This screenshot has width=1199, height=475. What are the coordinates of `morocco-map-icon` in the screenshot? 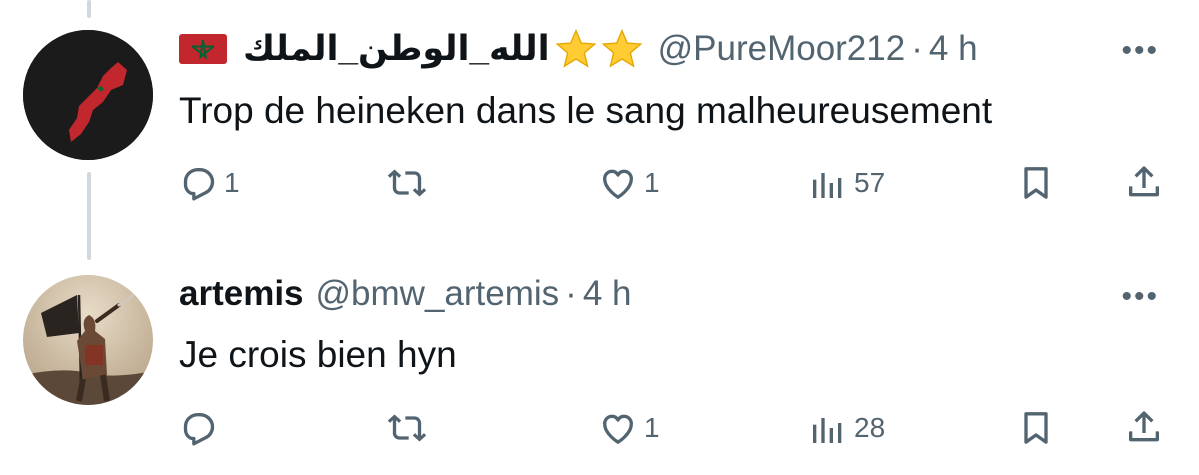 It's located at (88, 95).